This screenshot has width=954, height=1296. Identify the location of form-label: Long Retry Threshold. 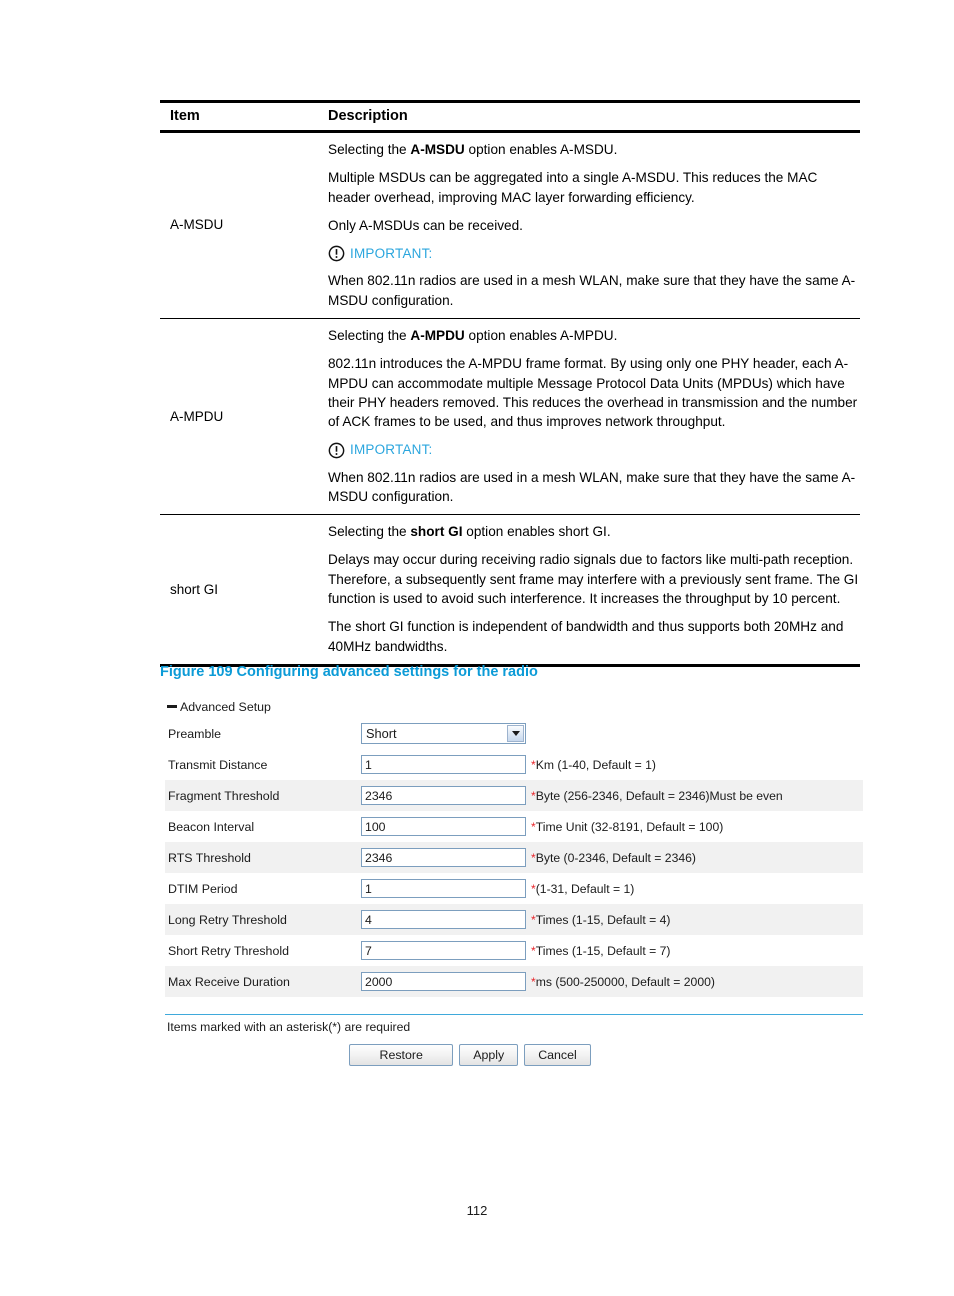
(227, 919).